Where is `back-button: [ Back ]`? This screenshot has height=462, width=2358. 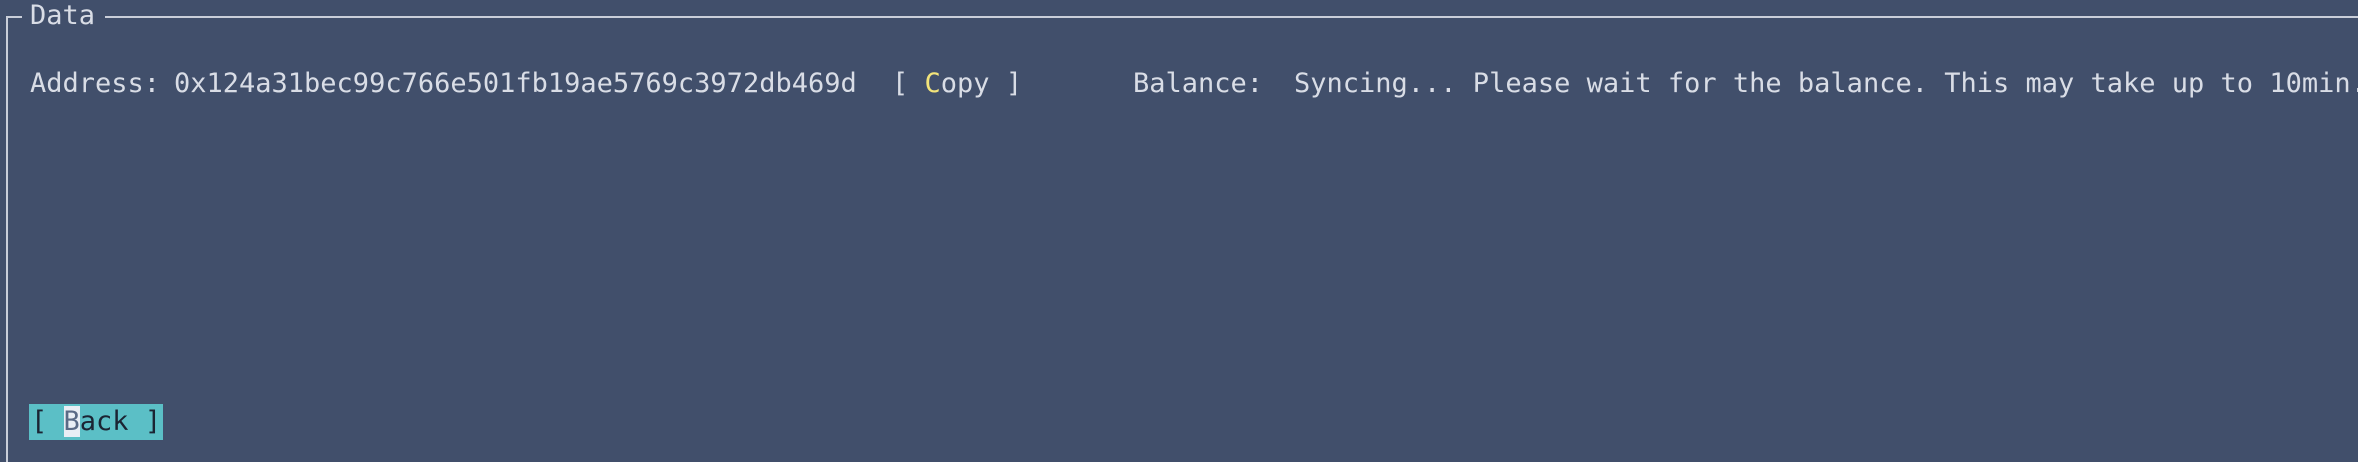
back-button: [ Back ] is located at coordinates (96, 422).